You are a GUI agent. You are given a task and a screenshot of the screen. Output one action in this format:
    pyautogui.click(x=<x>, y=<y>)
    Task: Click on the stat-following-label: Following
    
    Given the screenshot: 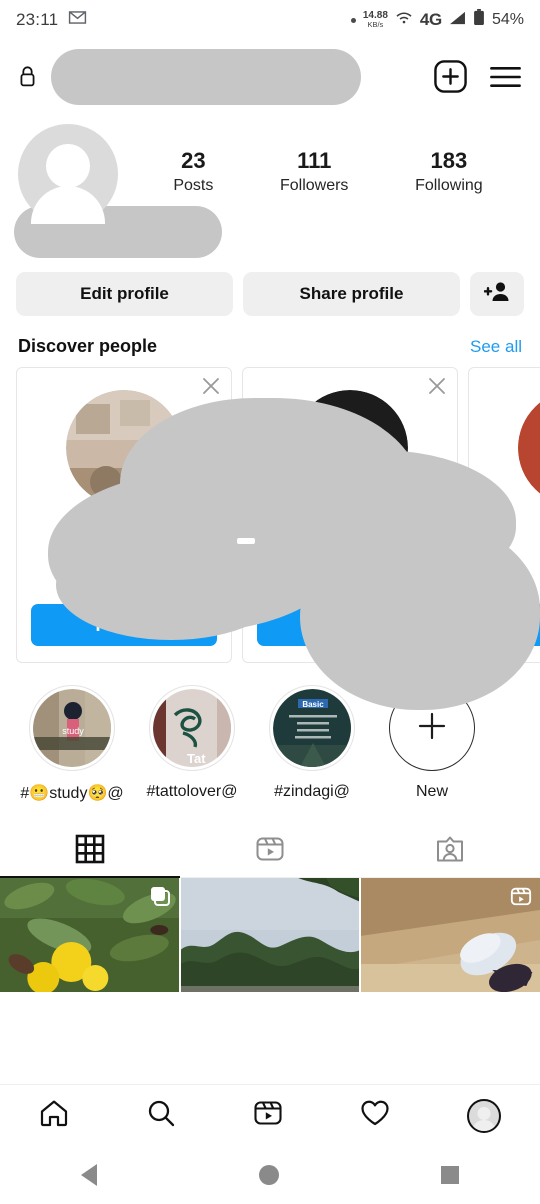 What is the action you would take?
    pyautogui.click(x=449, y=186)
    